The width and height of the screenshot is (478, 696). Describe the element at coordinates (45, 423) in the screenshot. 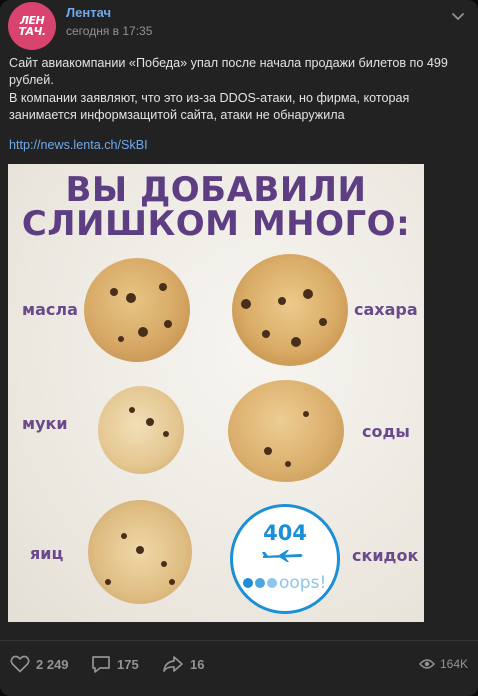

I see `label-flour: муки` at that location.